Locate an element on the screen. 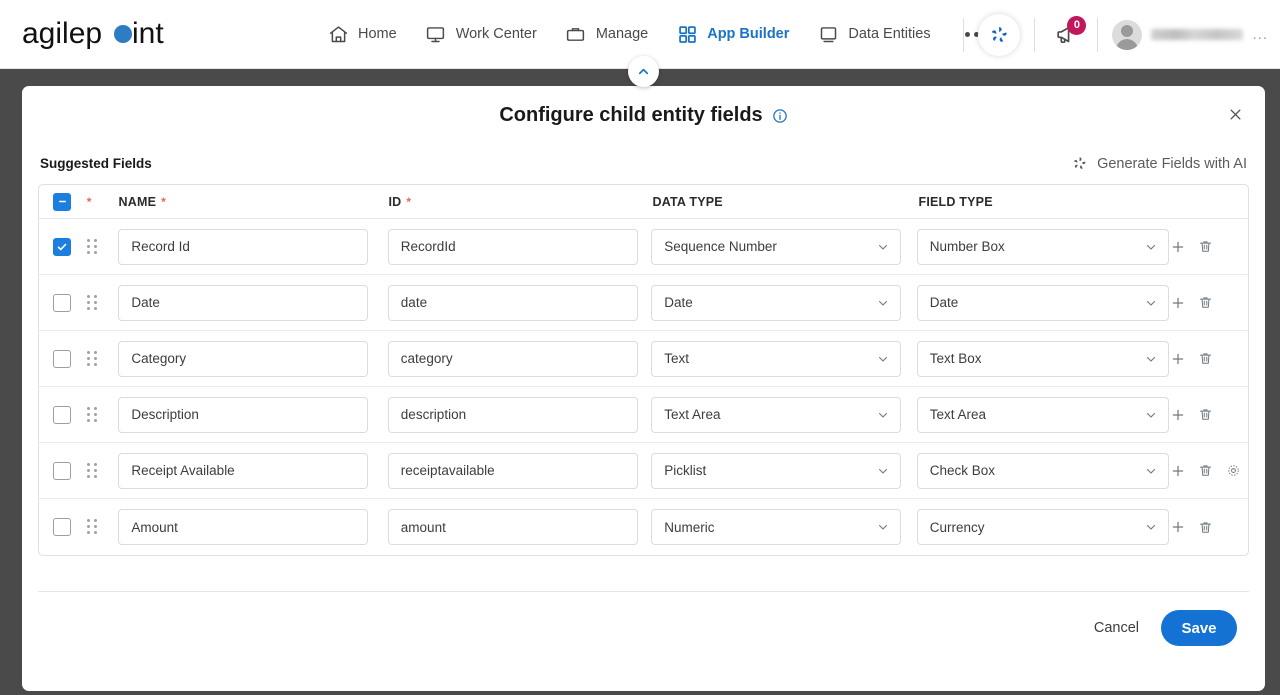 This screenshot has width=1280, height=695. header-name-required: * is located at coordinates (163, 201).